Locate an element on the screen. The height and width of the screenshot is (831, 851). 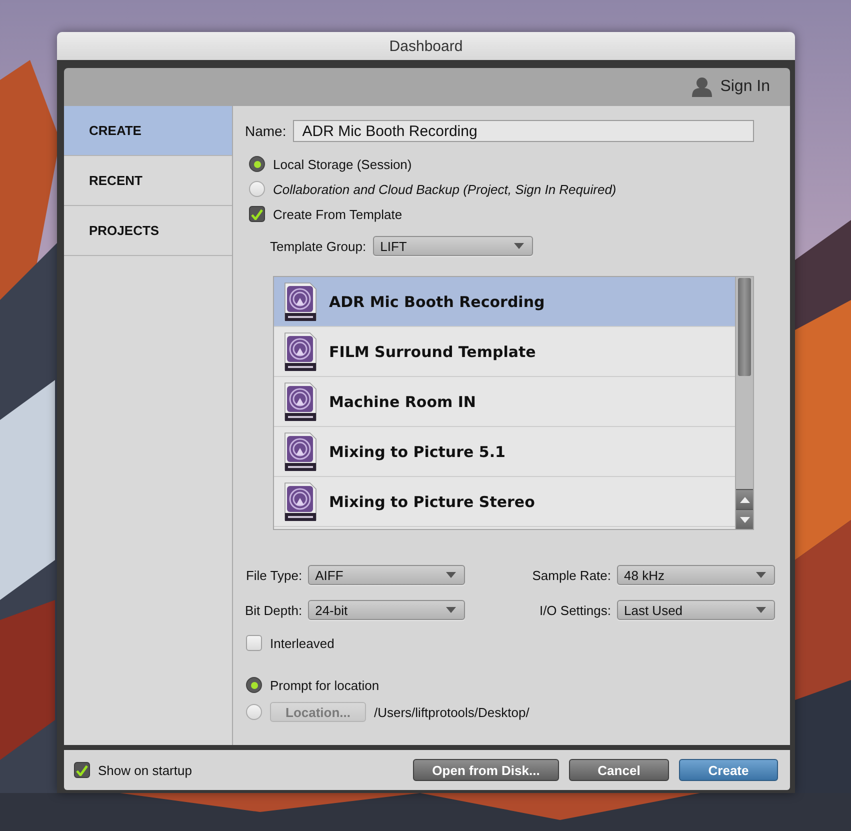
dropdown: 48 kHz is located at coordinates (696, 575).